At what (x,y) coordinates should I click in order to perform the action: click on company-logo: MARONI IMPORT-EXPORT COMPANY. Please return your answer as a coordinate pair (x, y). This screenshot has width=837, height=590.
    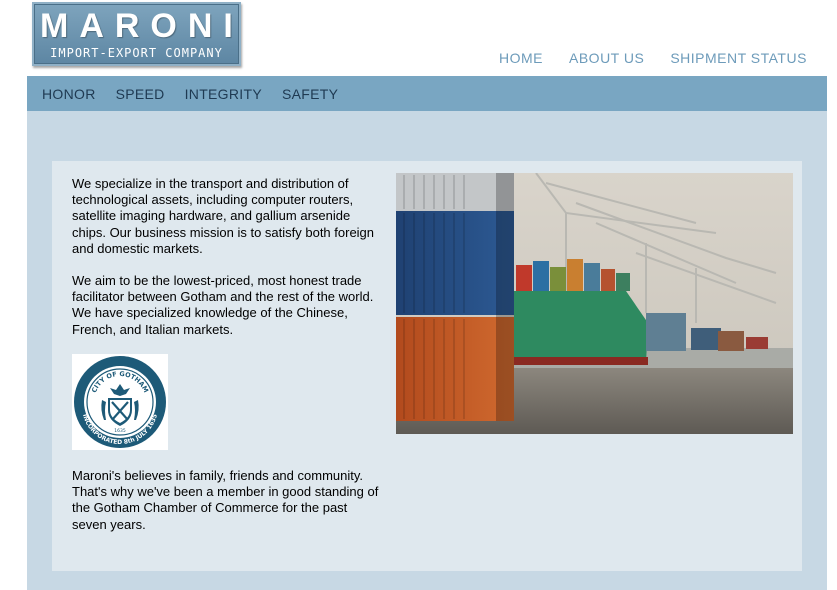
    Looking at the image, I should click on (136, 34).